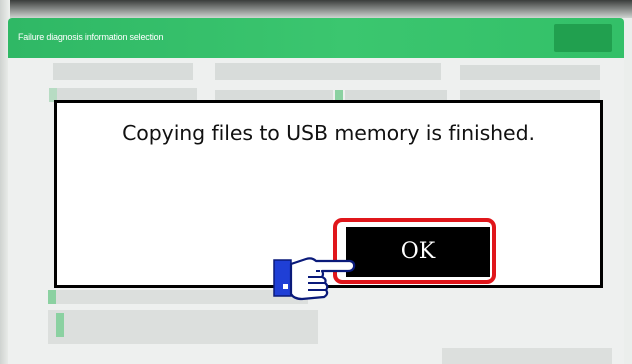  What do you see at coordinates (583, 38) in the screenshot?
I see `title-bar-button` at bounding box center [583, 38].